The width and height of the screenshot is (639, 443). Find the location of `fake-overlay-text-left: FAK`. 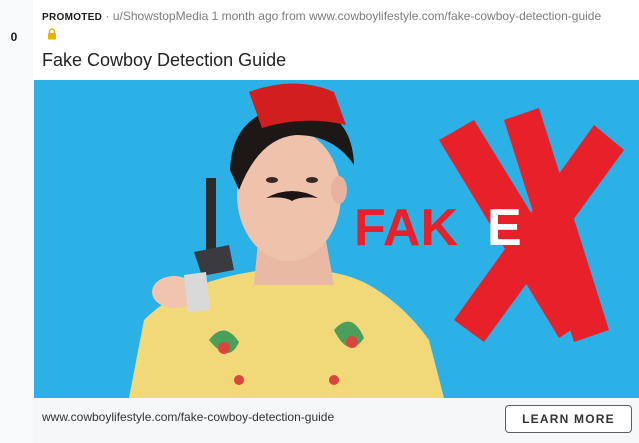

fake-overlay-text-left: FAK is located at coordinates (406, 228).